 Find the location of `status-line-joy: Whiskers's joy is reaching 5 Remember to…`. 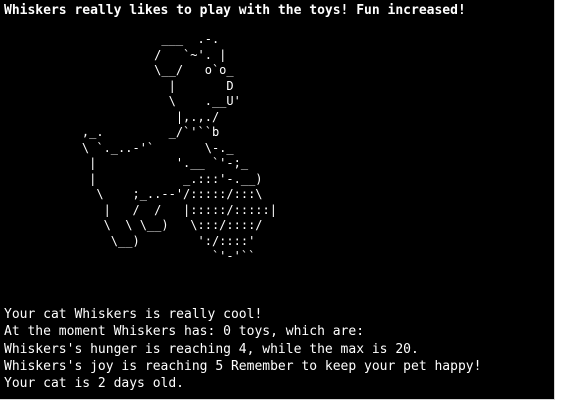

status-line-joy: Whiskers's joy is reaching 5 Remember to… is located at coordinates (243, 366).